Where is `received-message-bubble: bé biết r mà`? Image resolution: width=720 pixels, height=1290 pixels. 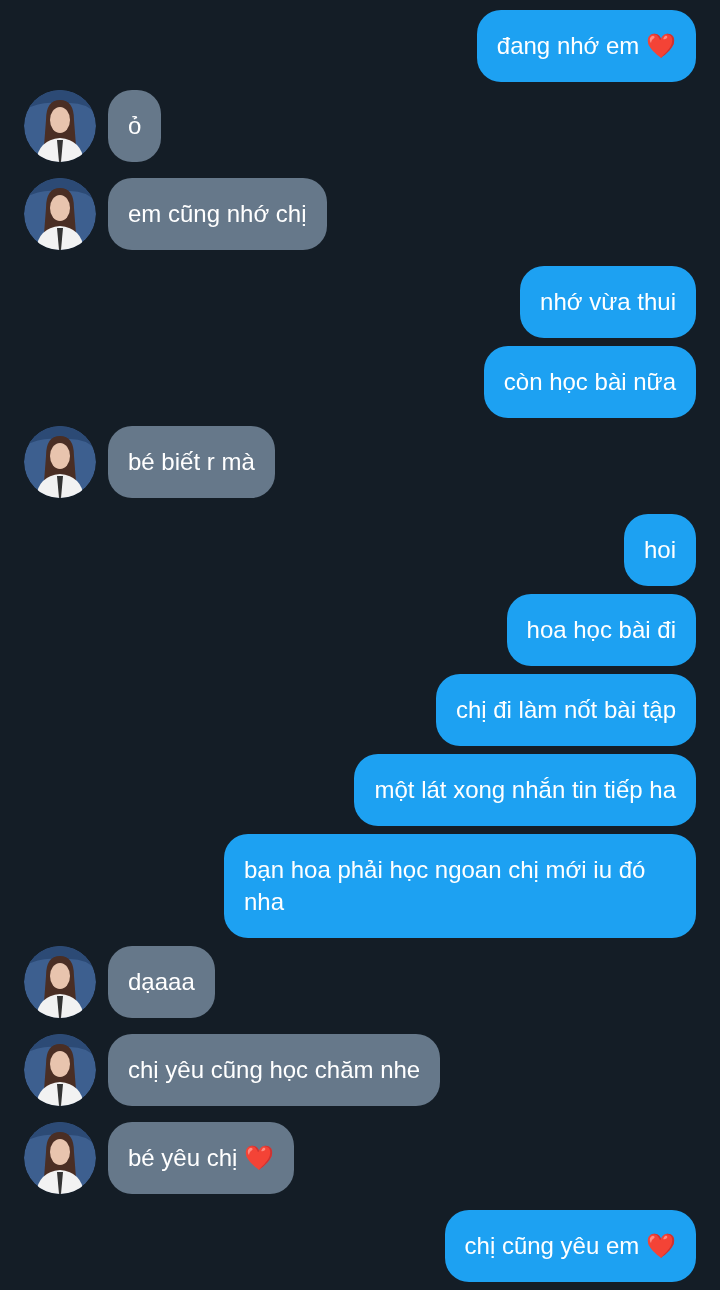 received-message-bubble: bé biết r mà is located at coordinates (191, 462).